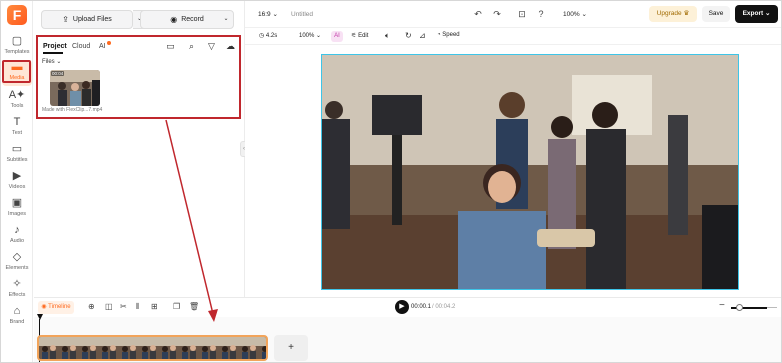  What do you see at coordinates (716, 14) in the screenshot?
I see `save-button: Save` at bounding box center [716, 14].